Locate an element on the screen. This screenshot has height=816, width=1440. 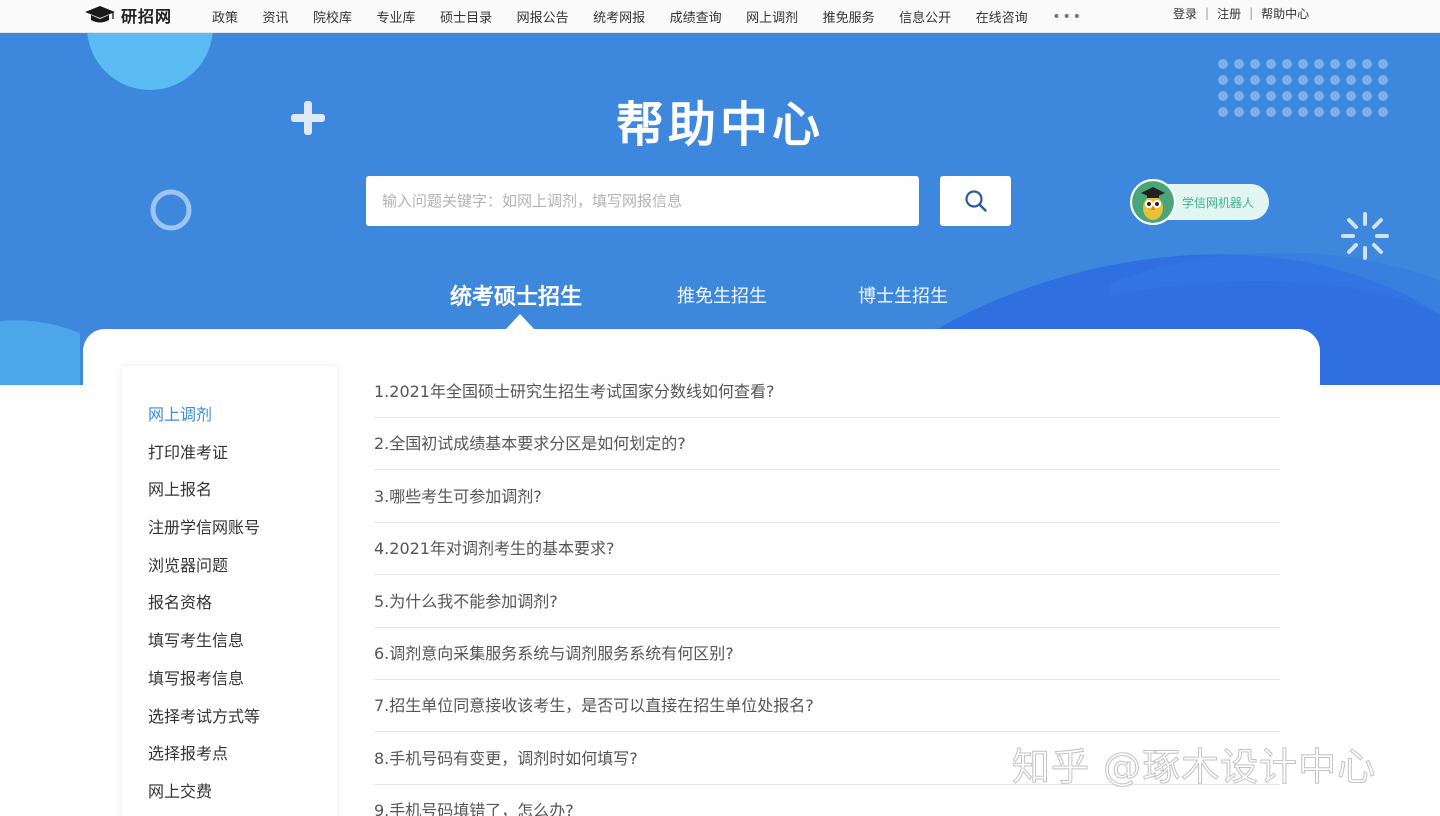
faq-item: 1.2021年全国硕士研究生招生考试国家分数线如何查看? is located at coordinates (827, 392).